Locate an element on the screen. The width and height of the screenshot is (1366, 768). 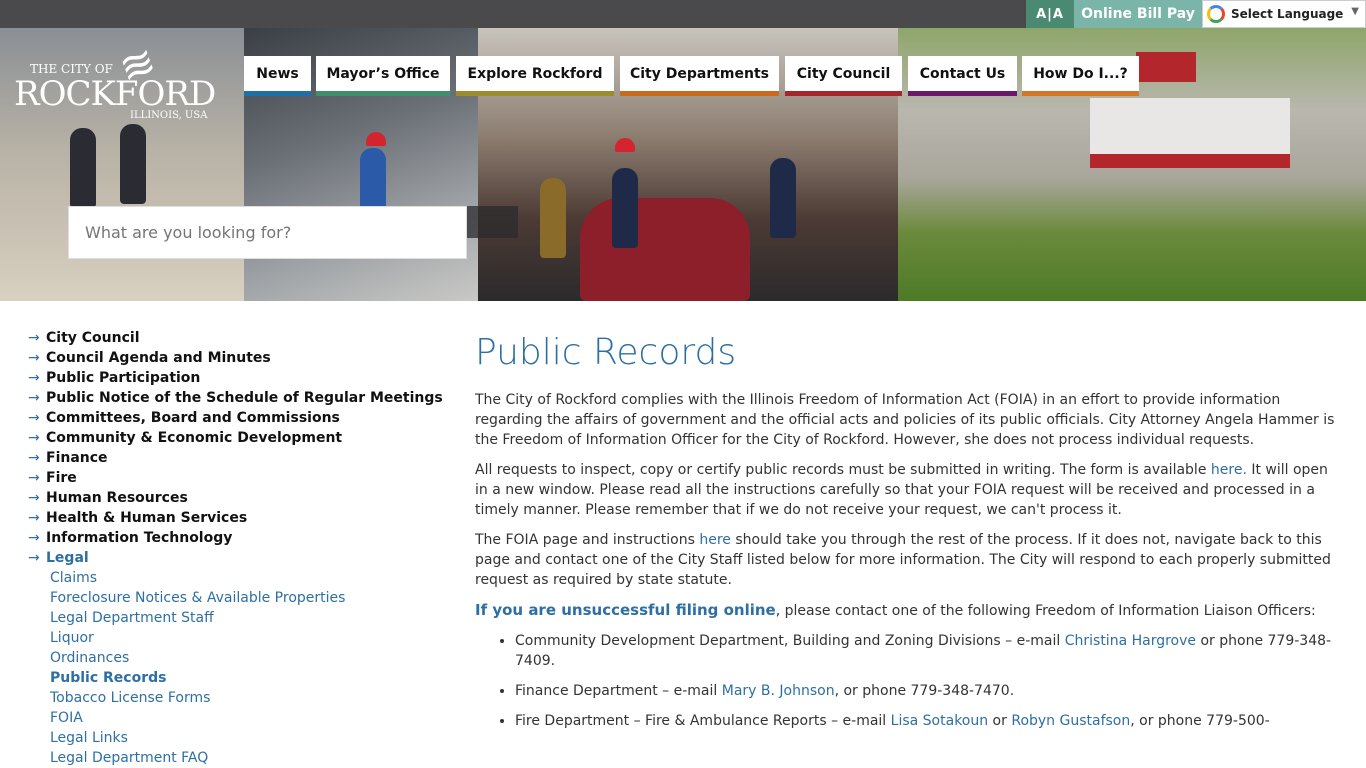
sidebar-item-label: Legal is located at coordinates (67, 558).